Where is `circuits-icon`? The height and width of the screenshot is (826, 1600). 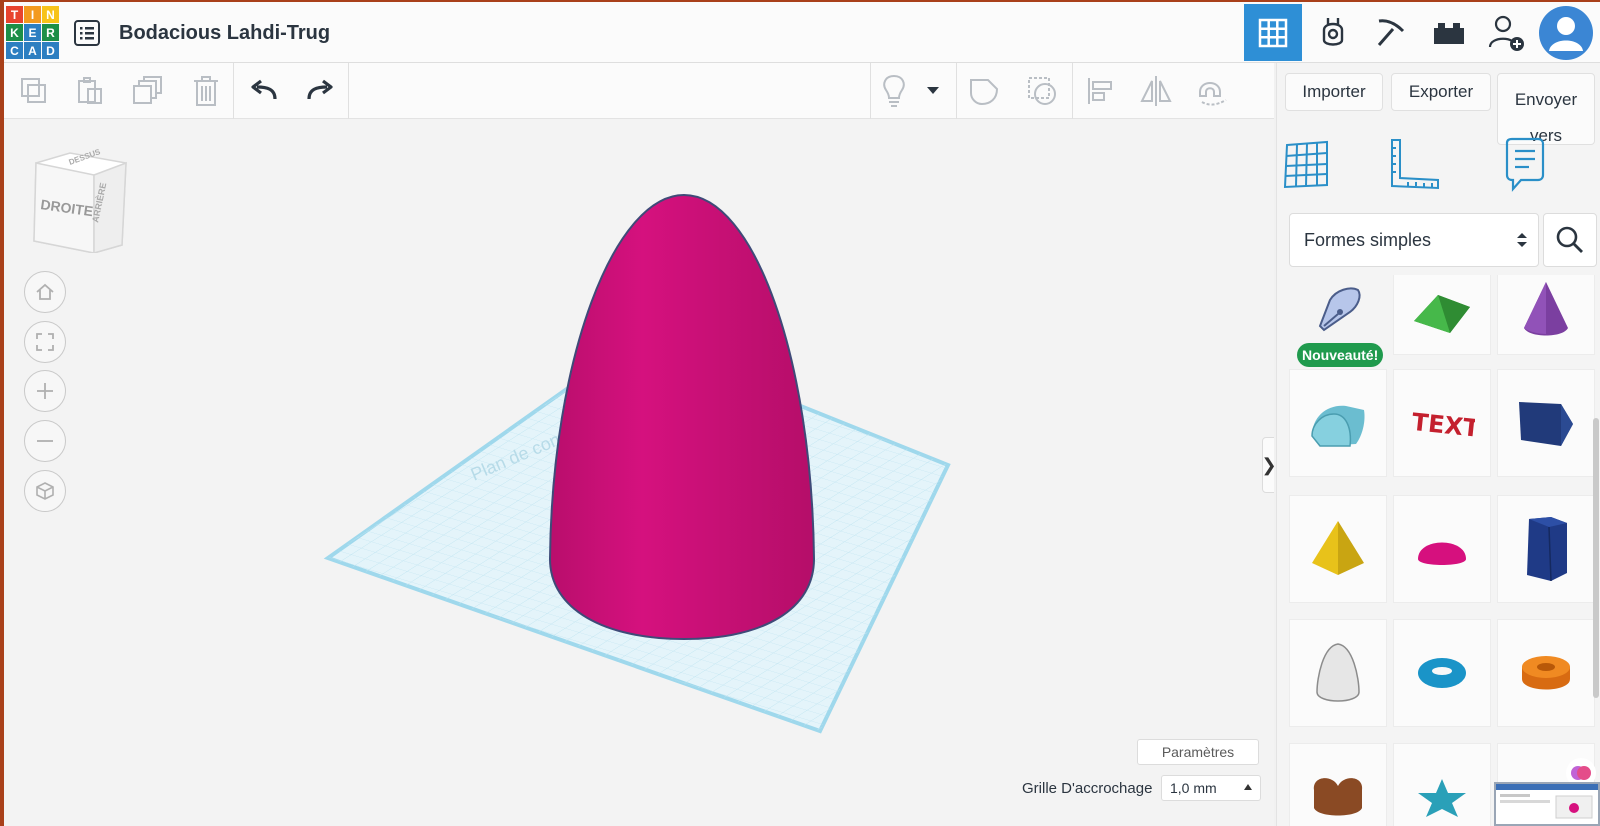 circuits-icon is located at coordinates (1333, 32).